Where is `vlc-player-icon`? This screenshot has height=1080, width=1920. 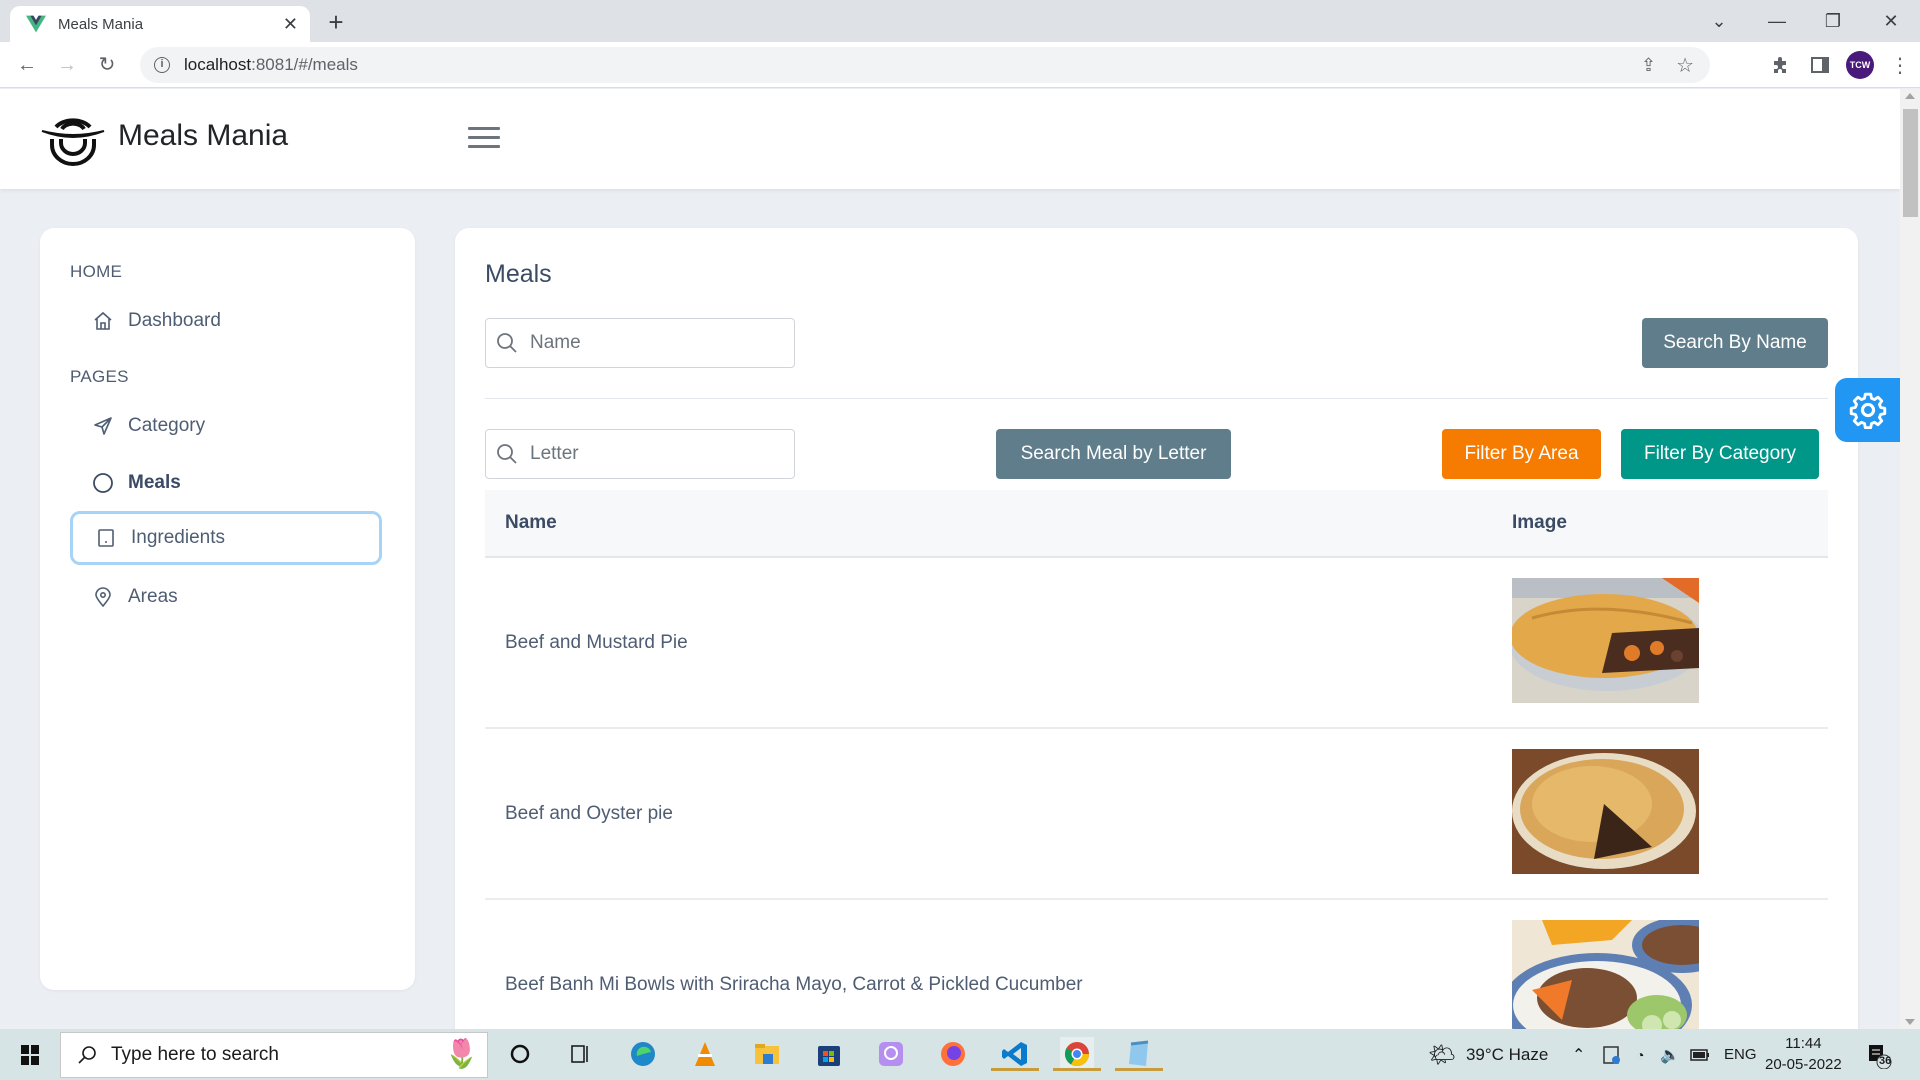 vlc-player-icon is located at coordinates (705, 1054).